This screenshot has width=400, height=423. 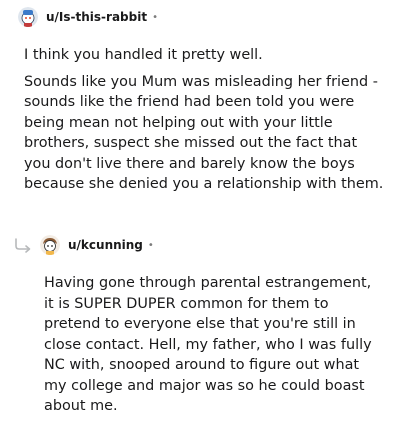 I want to click on reply-arrow-icon, so click(x=24, y=246).